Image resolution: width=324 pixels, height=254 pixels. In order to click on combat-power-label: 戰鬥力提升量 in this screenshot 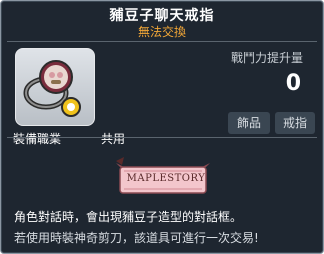, I will do `click(266, 58)`.